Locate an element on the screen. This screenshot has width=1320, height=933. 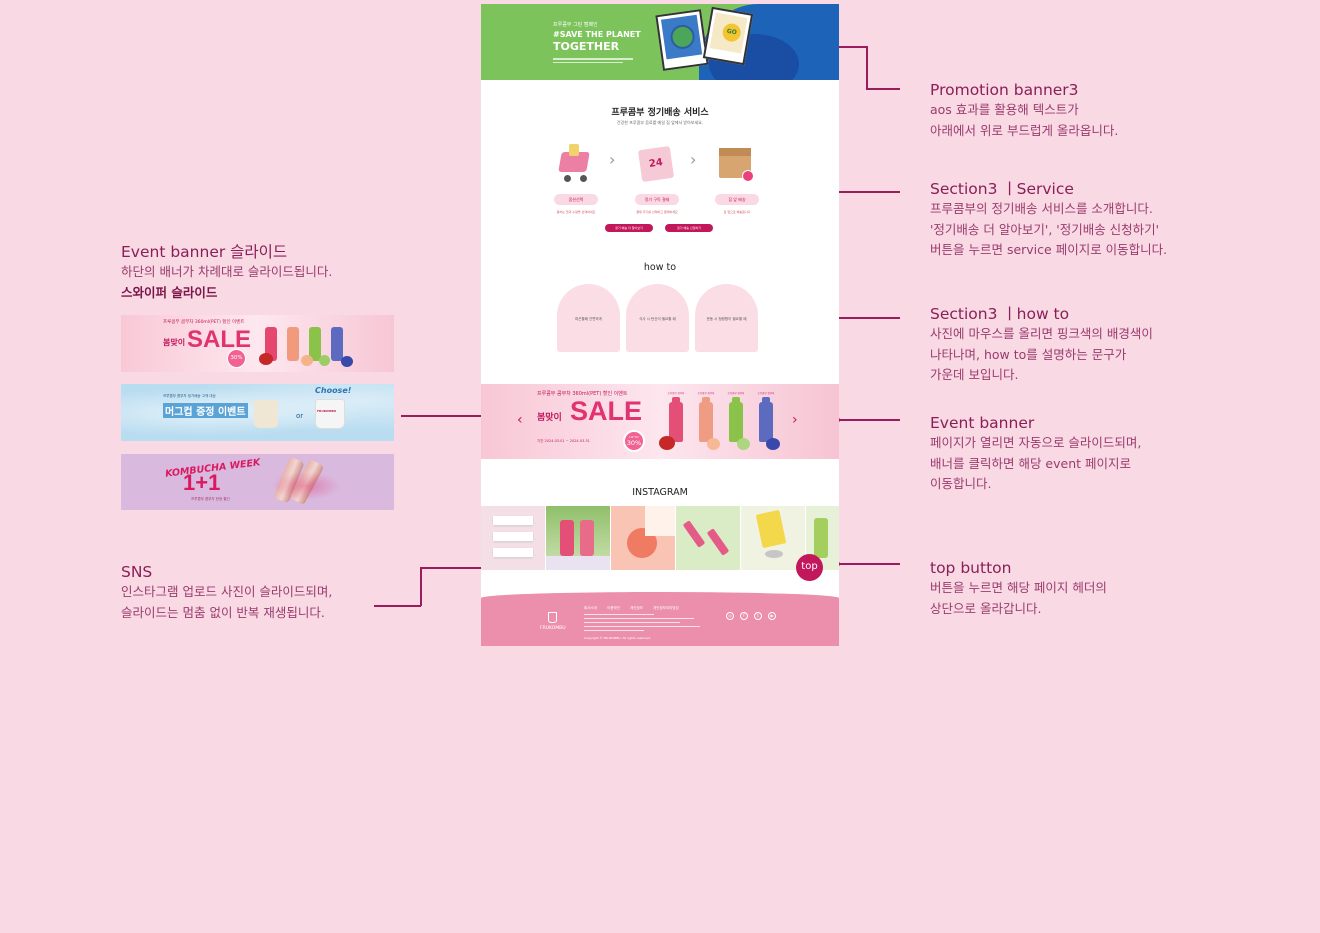
event-date: 기간 2024.03.01 ~ 2024.03.31 is located at coordinates (563, 441).